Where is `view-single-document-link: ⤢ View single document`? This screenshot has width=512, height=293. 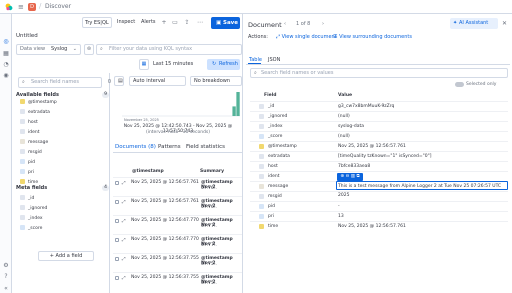
view-single-document-link: ⤢ View single document is located at coordinates (306, 37).